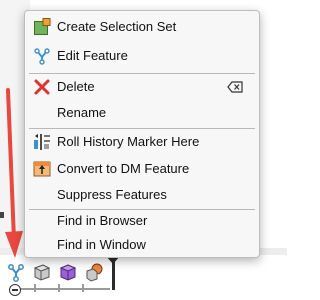 This screenshot has width=320, height=300. What do you see at coordinates (128, 141) in the screenshot?
I see `menu-item-label: Roll History Marker Here` at bounding box center [128, 141].